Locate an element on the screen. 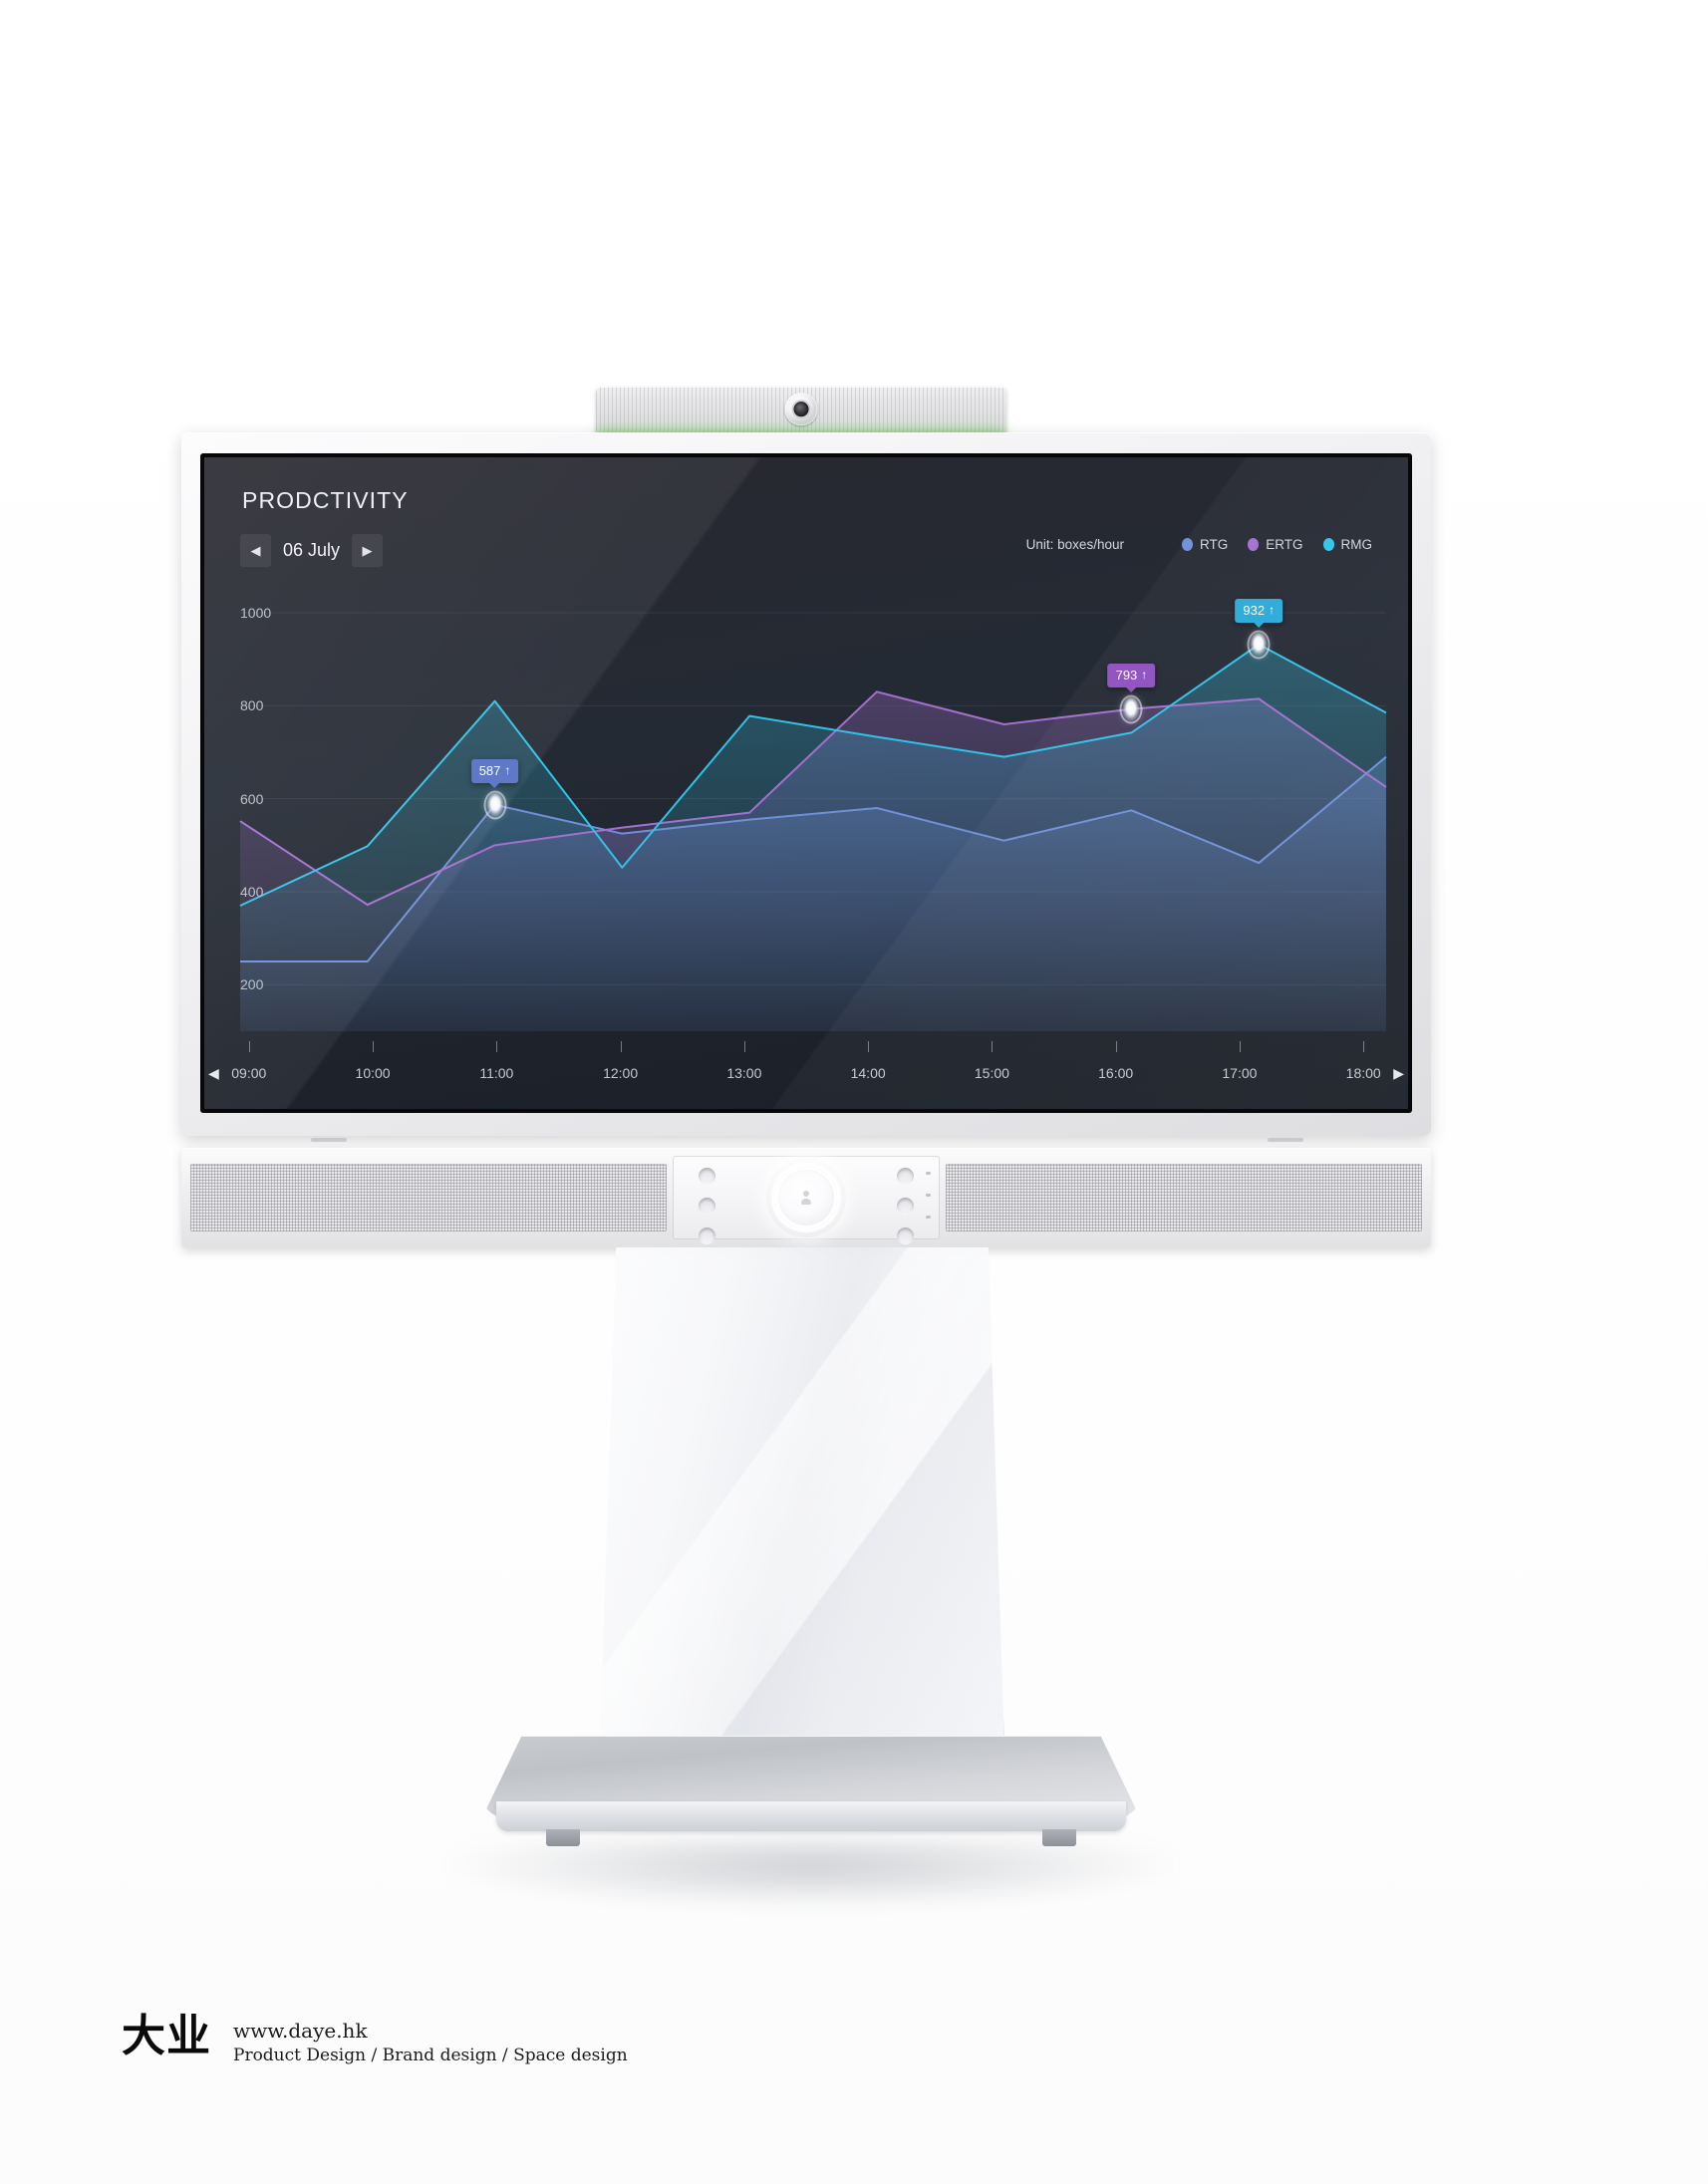 Image resolution: width=1708 pixels, height=2184 pixels. control-console is located at coordinates (806, 1200).